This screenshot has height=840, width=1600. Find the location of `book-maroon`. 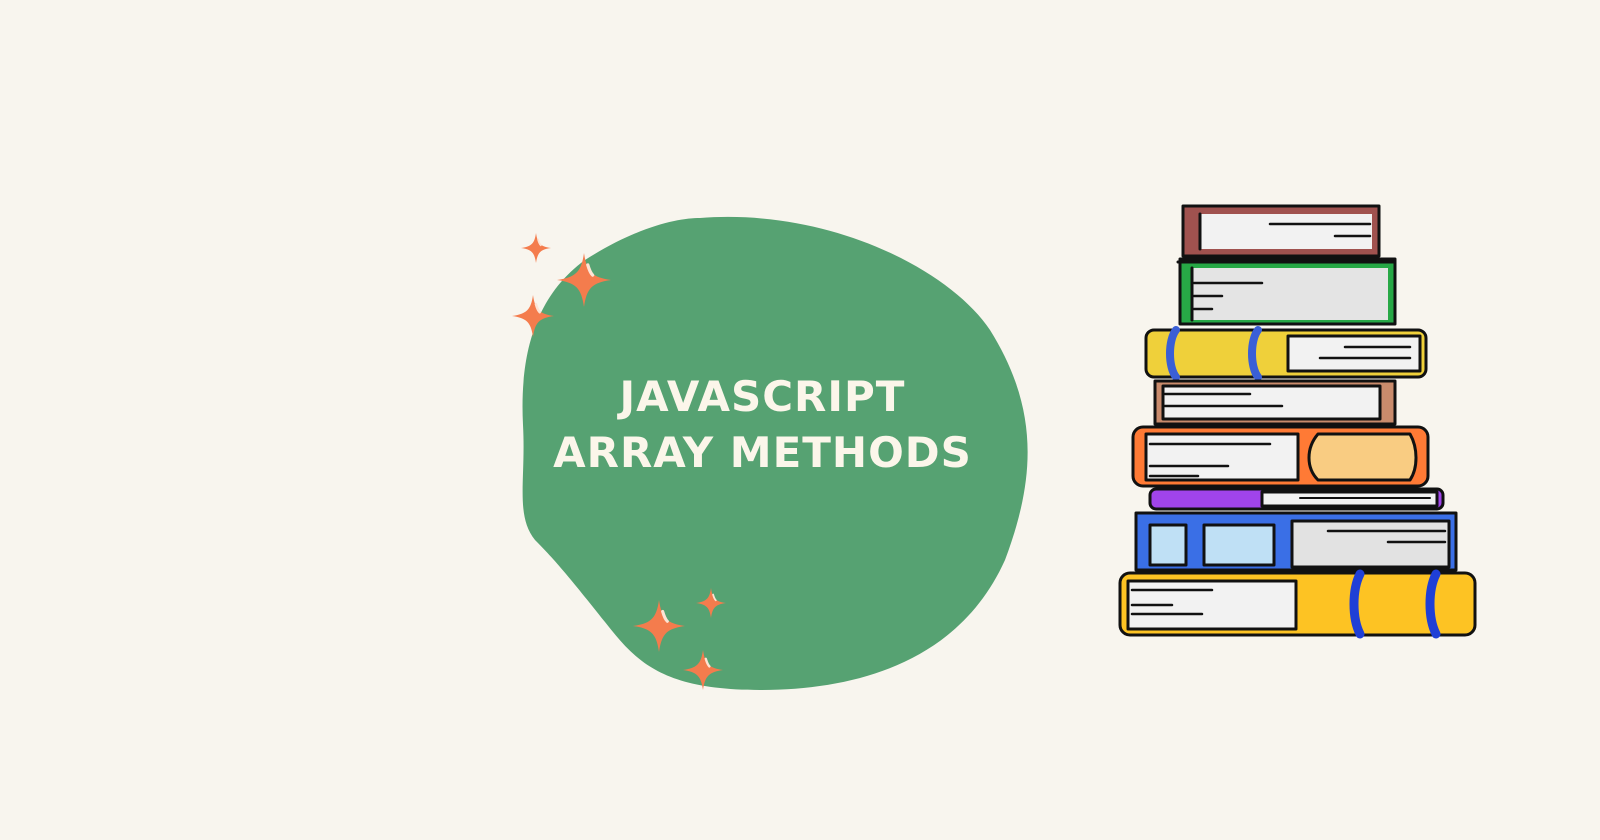

book-maroon is located at coordinates (1281, 231).